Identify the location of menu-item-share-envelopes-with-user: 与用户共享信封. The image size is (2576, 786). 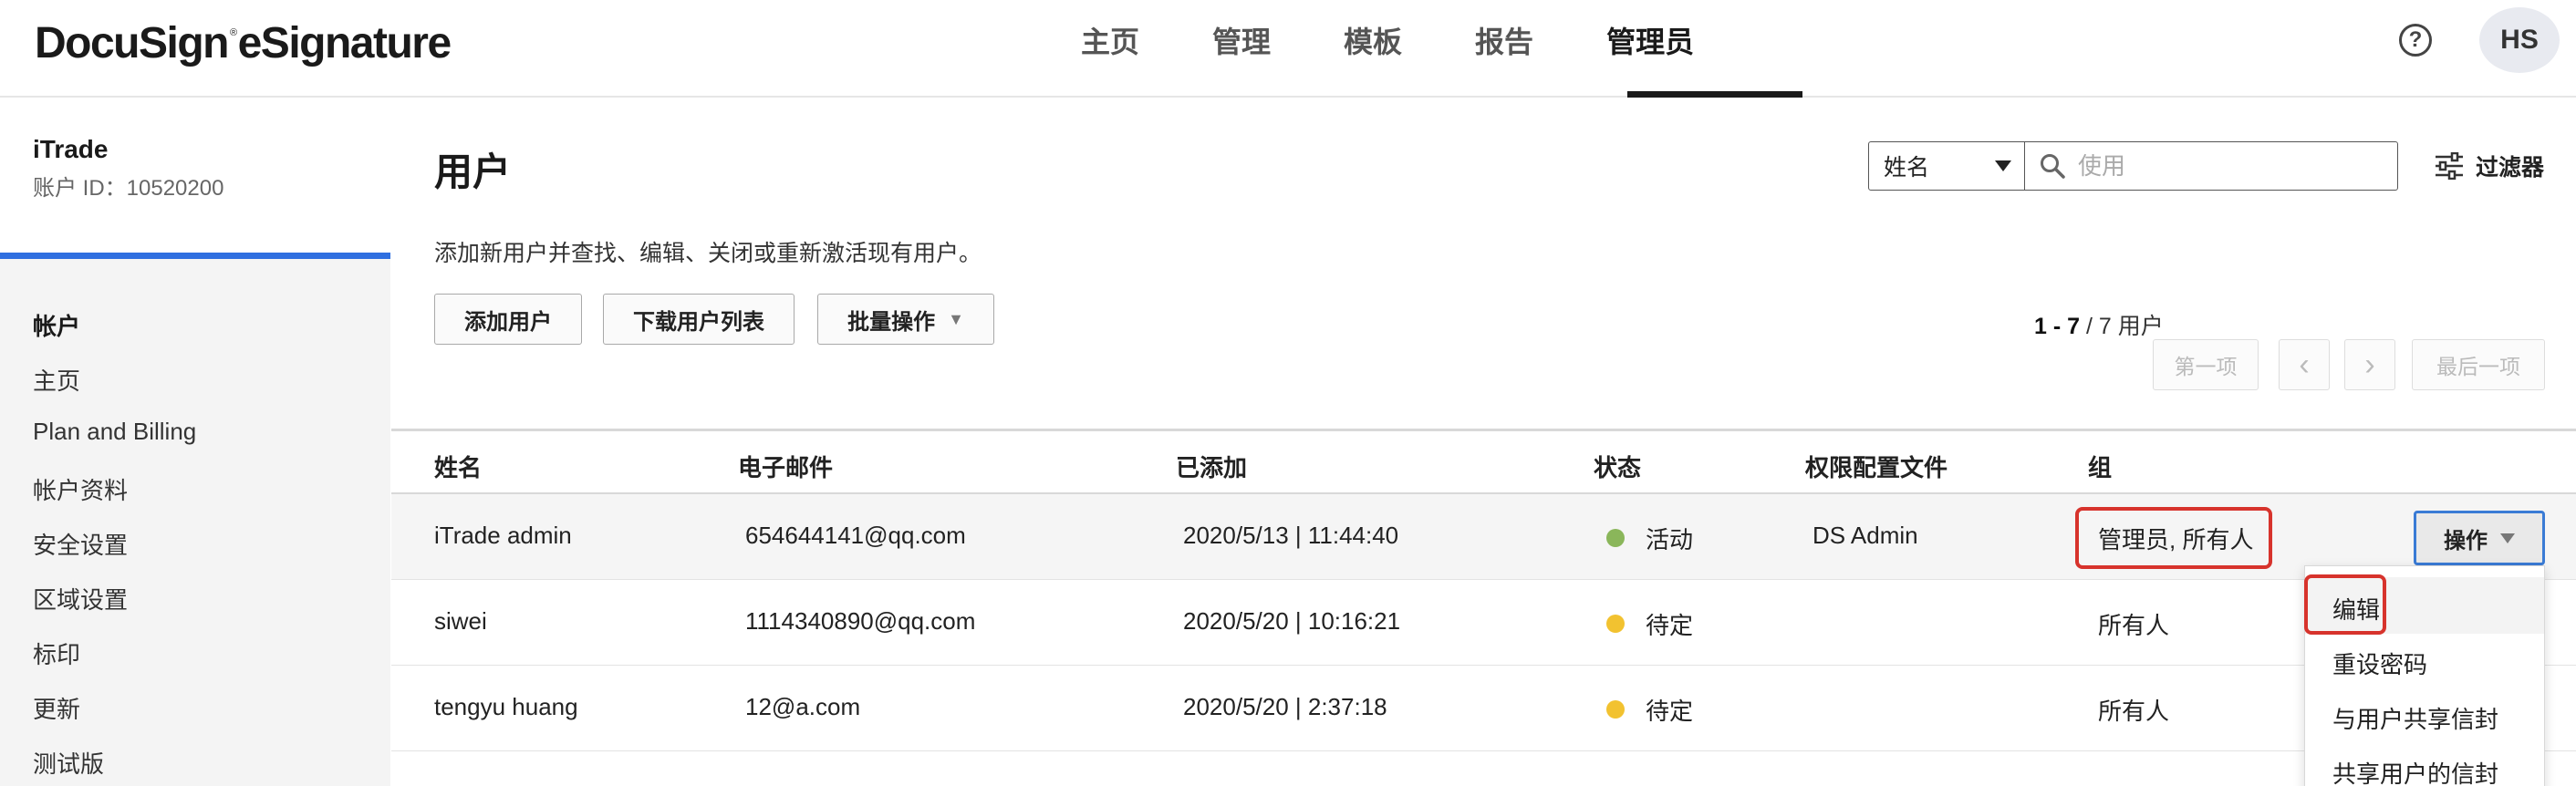
(2415, 718).